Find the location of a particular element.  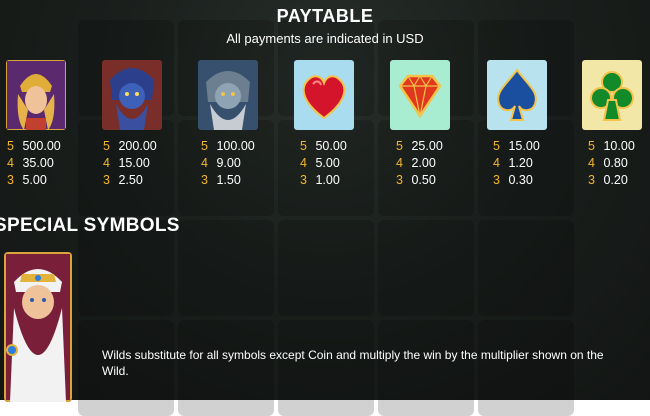

pay-row: 4 5.00 is located at coordinates (320, 163).